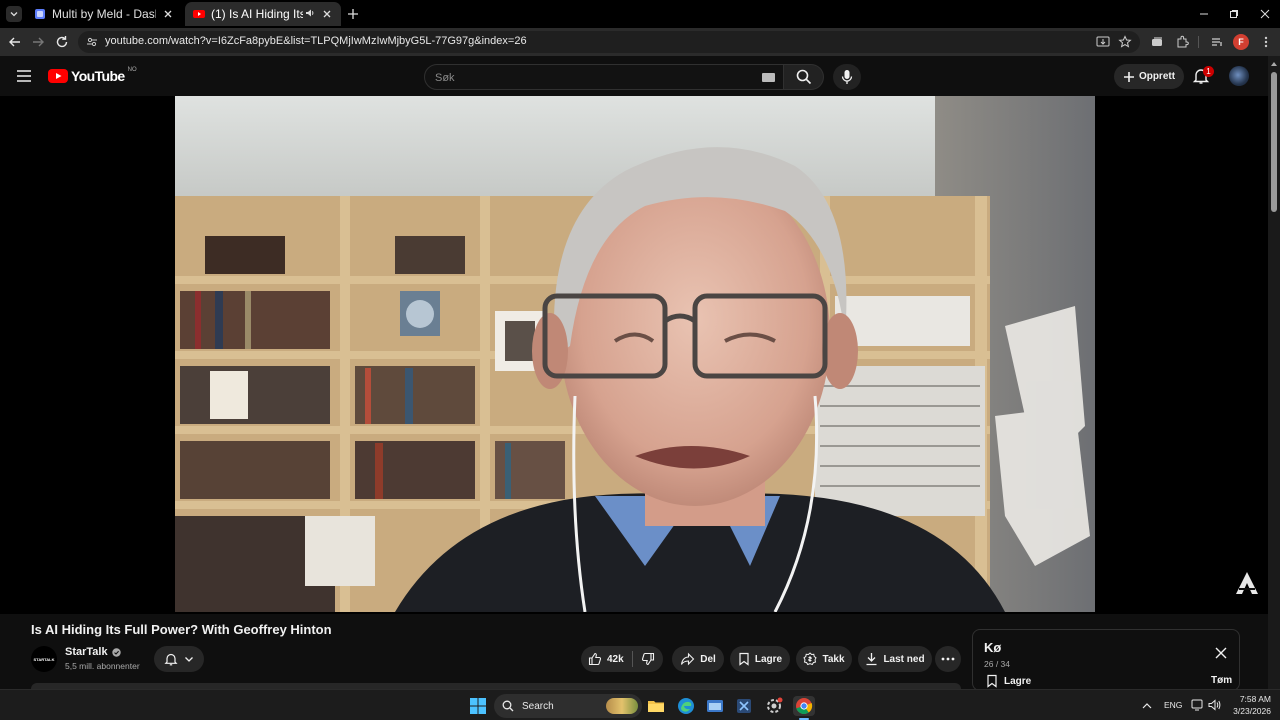 This screenshot has width=1280, height=720. I want to click on tab-title: (1) Is AI Hiding Its Full Powe, so click(257, 14).